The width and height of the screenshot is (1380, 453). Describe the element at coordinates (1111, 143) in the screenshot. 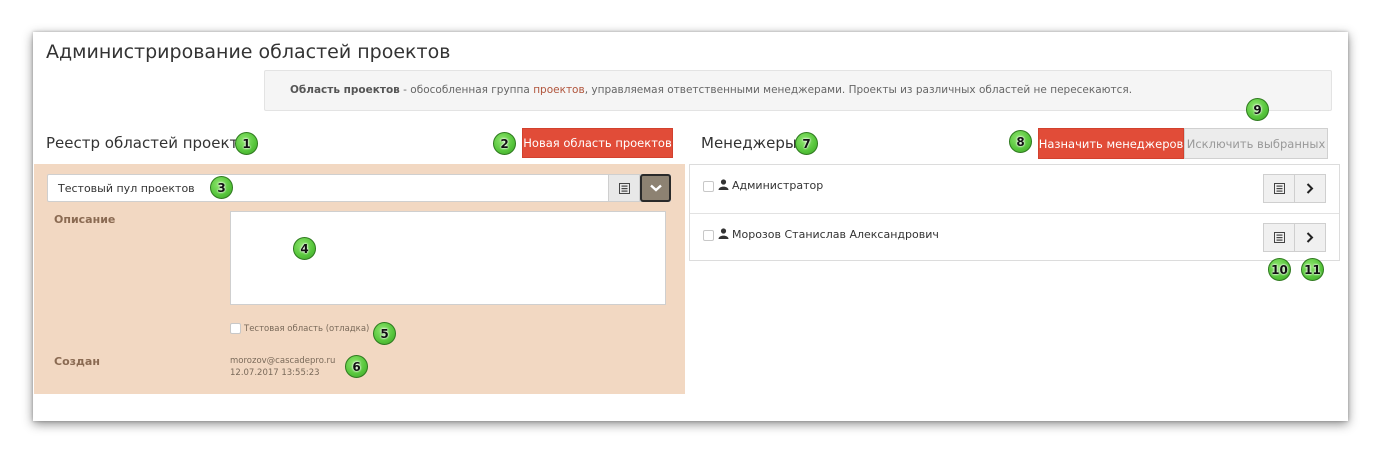

I see `assign-managers-button: Назначить менеджеров` at that location.